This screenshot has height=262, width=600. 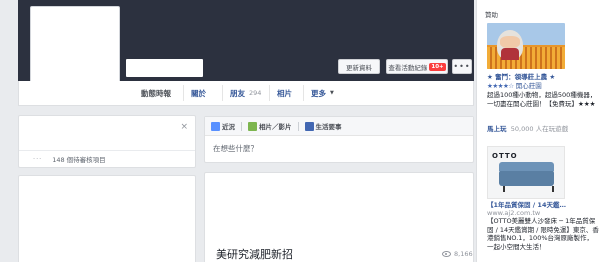 I want to click on composer-tab-label: 近況, so click(x=228, y=127).